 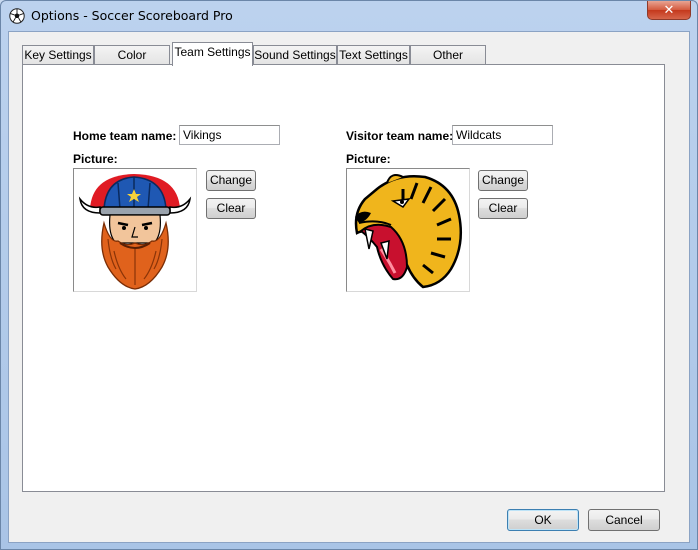 I want to click on tab-label: Text Settings, so click(x=373, y=55).